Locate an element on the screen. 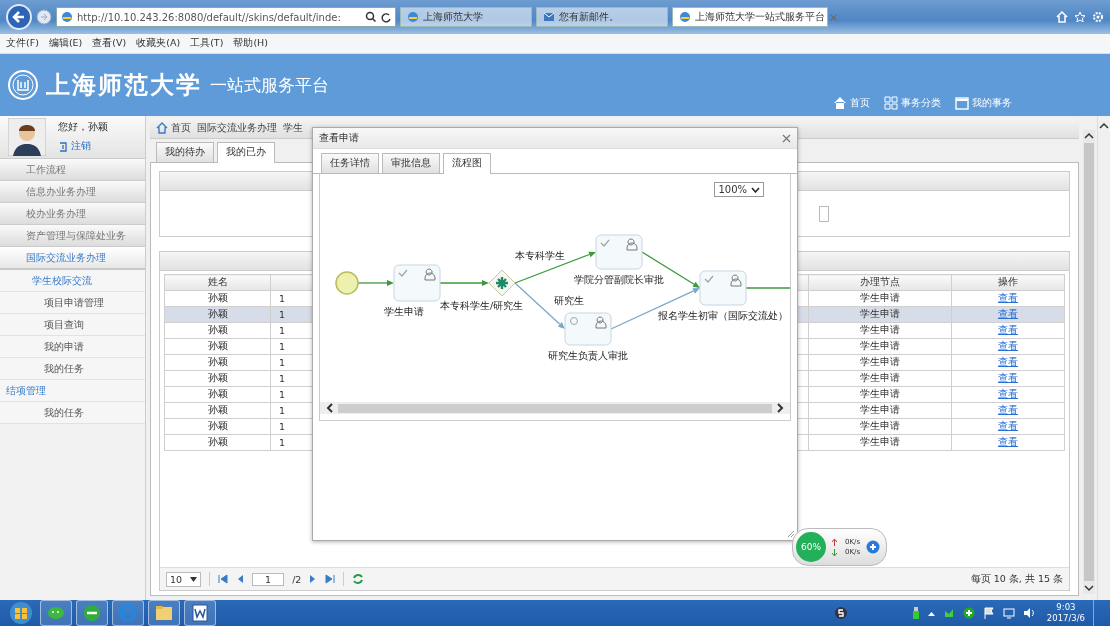 The image size is (1110, 626). browser-tab: 上海师范大学 is located at coordinates (466, 17).